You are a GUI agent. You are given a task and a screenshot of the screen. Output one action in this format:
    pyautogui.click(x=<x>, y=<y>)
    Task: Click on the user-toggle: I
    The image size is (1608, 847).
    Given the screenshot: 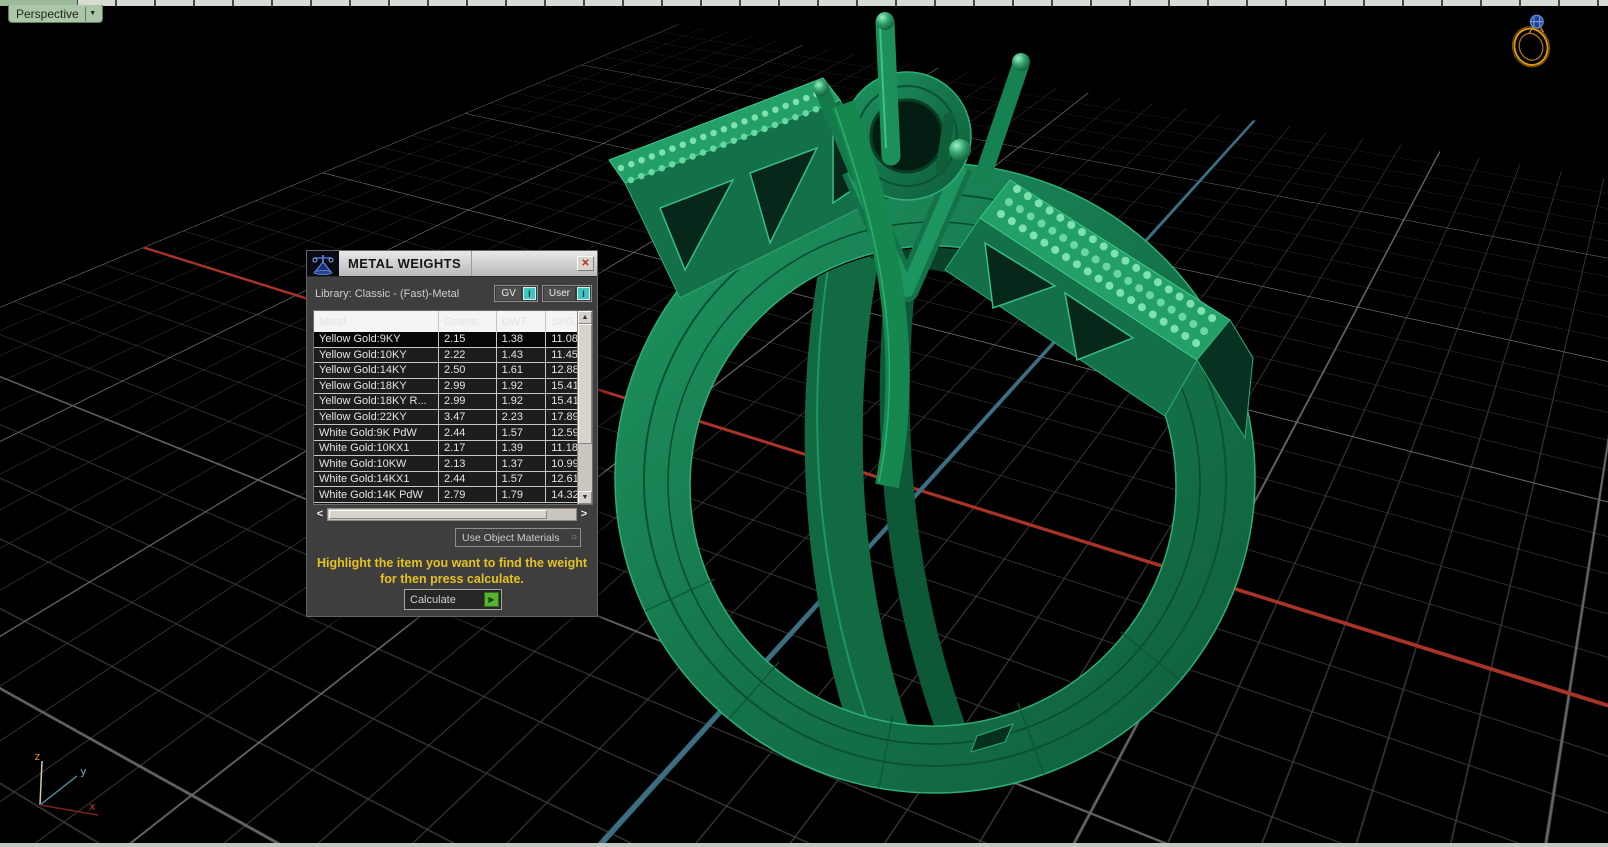 What is the action you would take?
    pyautogui.click(x=583, y=293)
    